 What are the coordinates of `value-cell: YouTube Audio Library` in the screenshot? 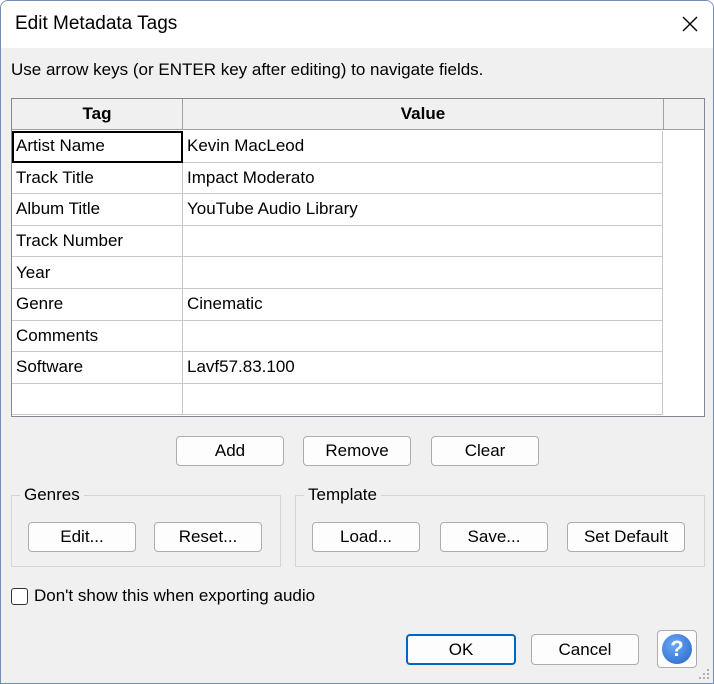 It's located at (423, 210).